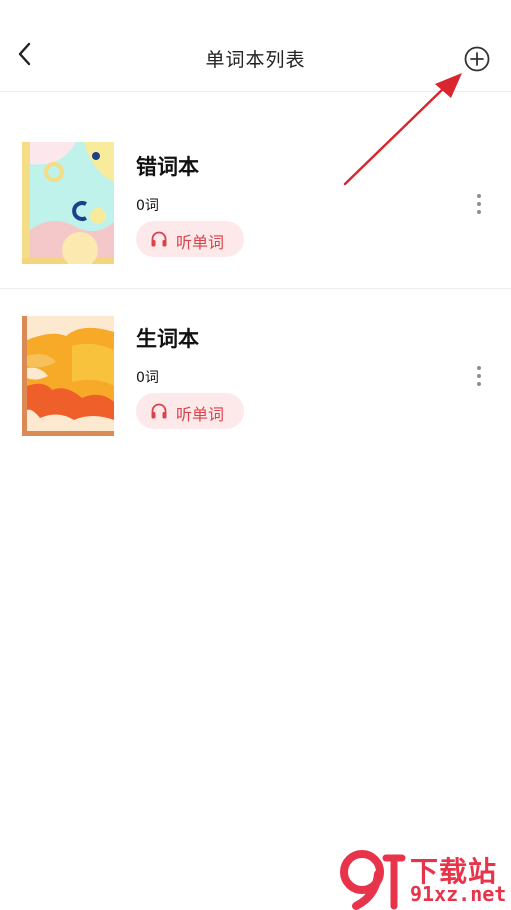  I want to click on add-wordbook-button, so click(477, 59).